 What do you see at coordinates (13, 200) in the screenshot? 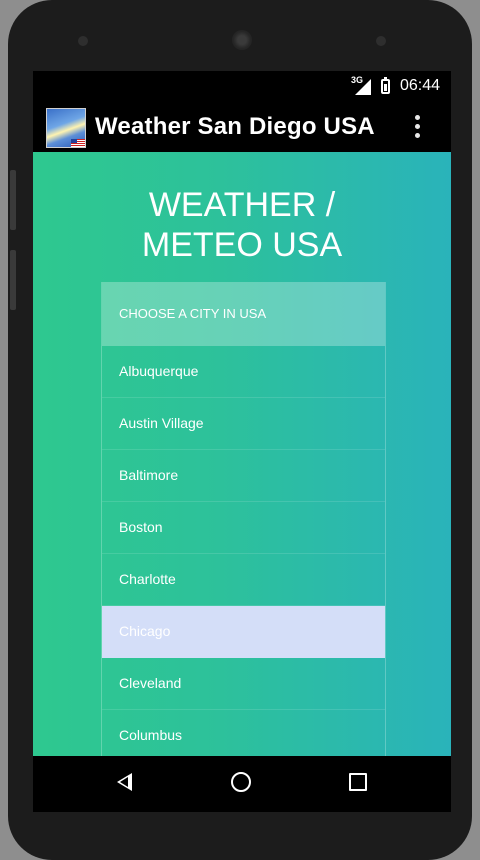
I see `volume-button` at bounding box center [13, 200].